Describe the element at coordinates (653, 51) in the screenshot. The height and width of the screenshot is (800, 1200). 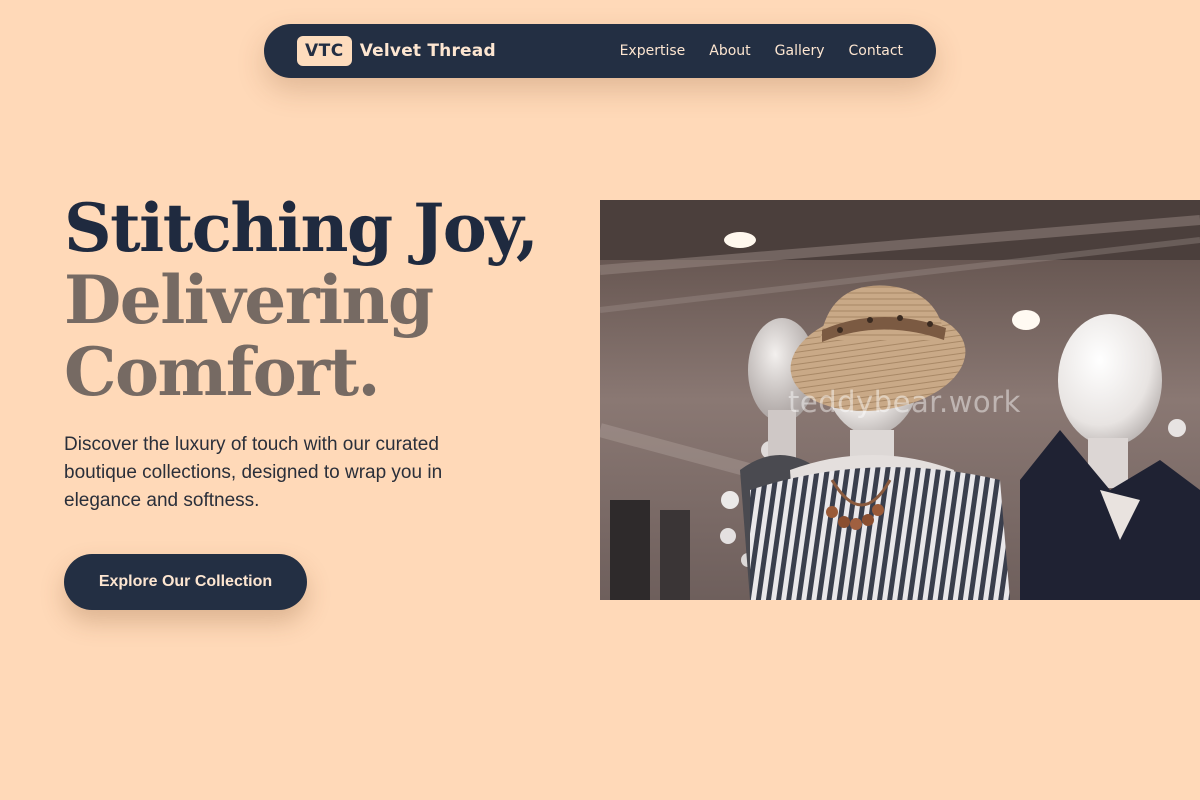
I see `nav-link-expertise: Expertise` at that location.